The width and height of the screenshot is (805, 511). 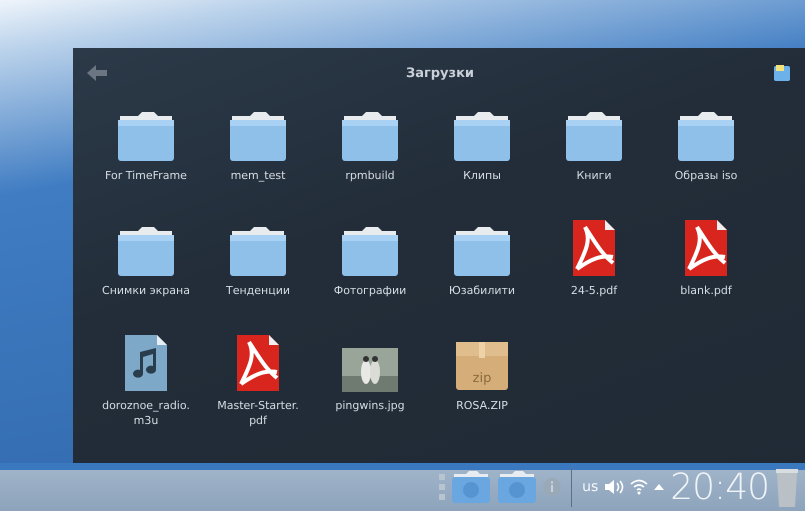 I want to click on zip-label: zip, so click(x=482, y=378).